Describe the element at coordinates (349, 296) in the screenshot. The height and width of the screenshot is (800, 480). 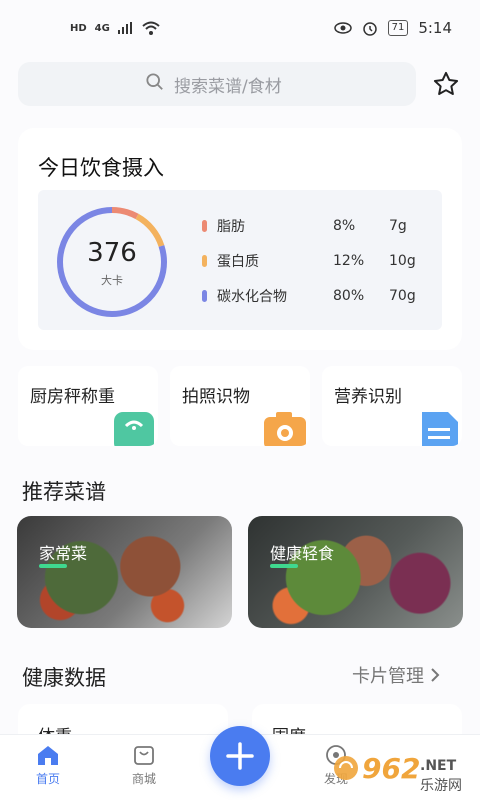
I see `nutrient-percent: 80%` at that location.